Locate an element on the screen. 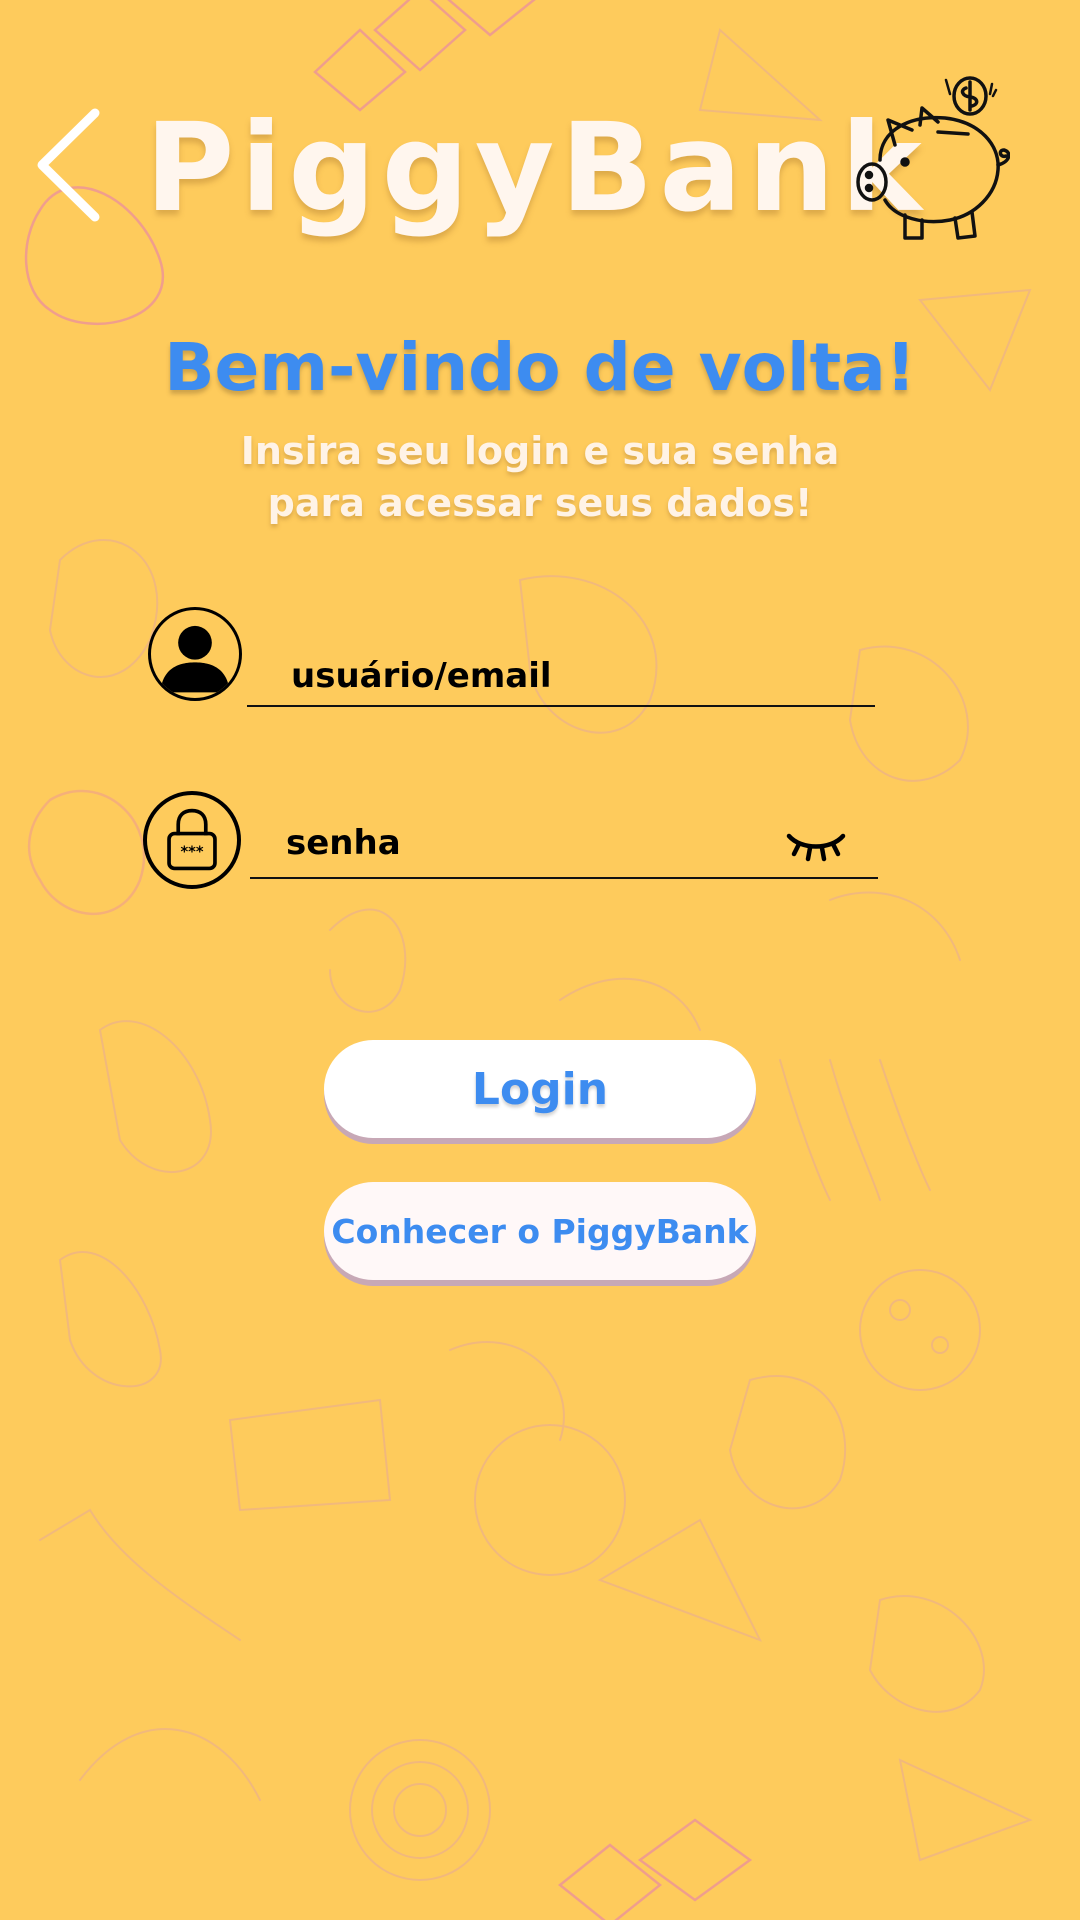 The height and width of the screenshot is (1920, 1080). login-button: Login is located at coordinates (540, 1089).